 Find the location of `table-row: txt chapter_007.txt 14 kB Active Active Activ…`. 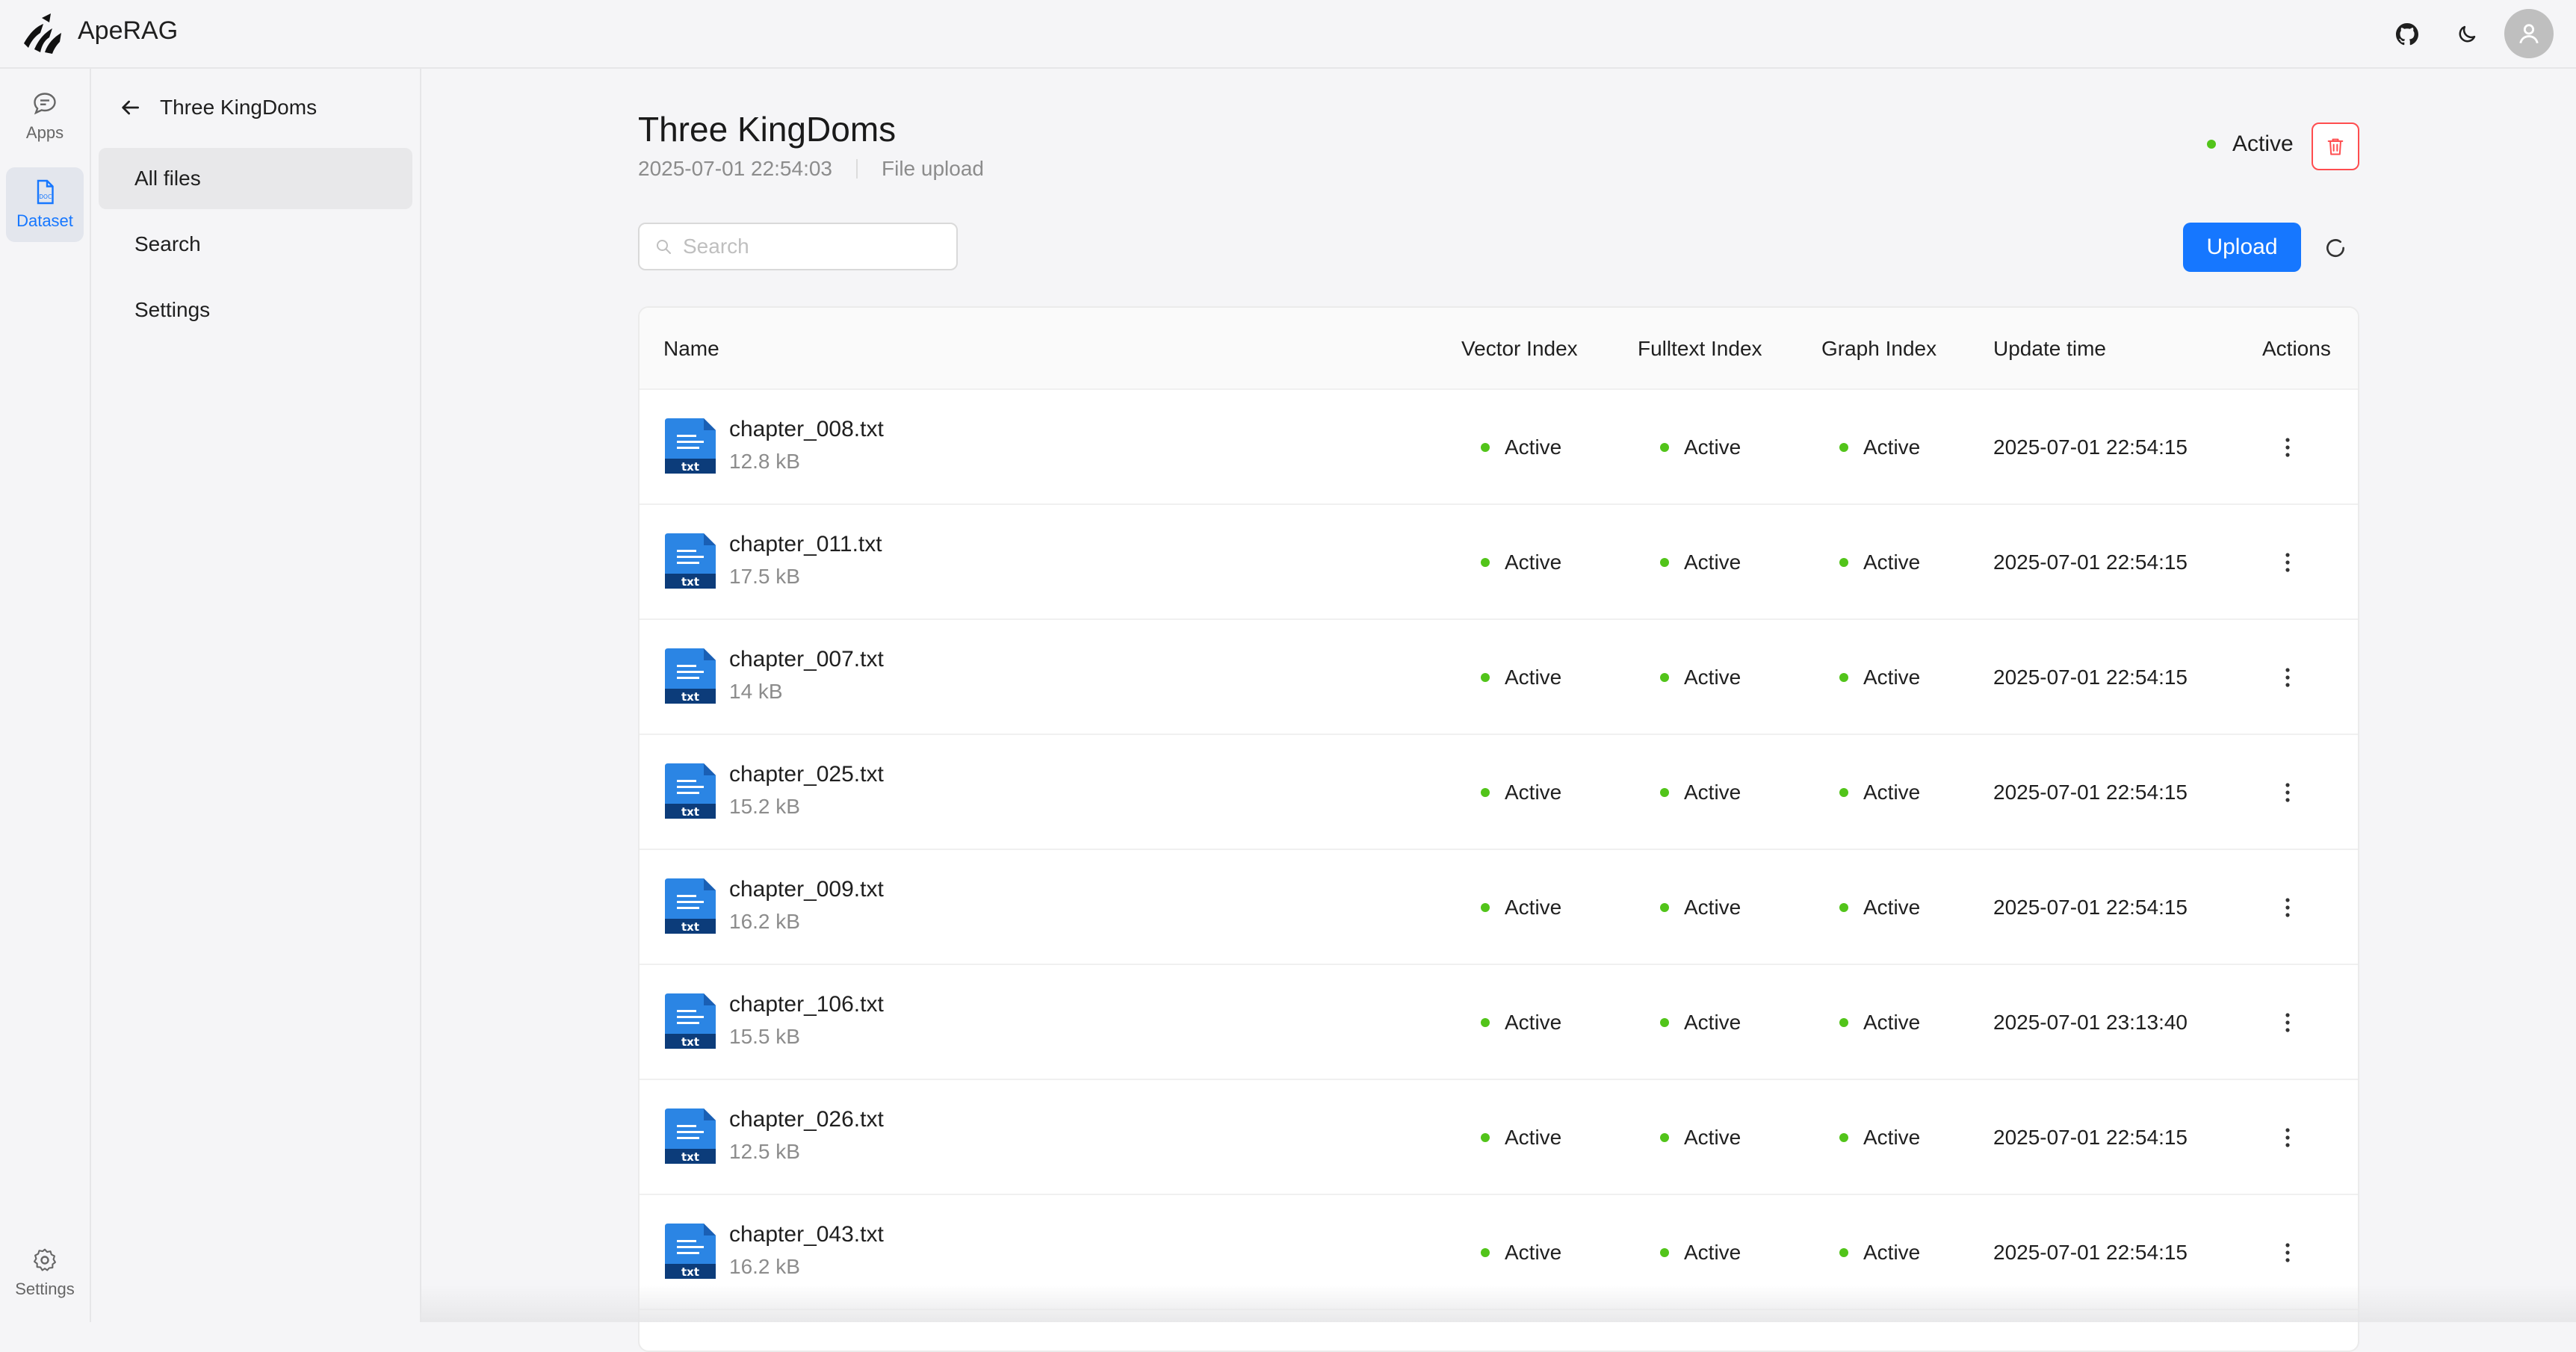

table-row: txt chapter_007.txt 14 kB Active Active Activ… is located at coordinates (1499, 677).